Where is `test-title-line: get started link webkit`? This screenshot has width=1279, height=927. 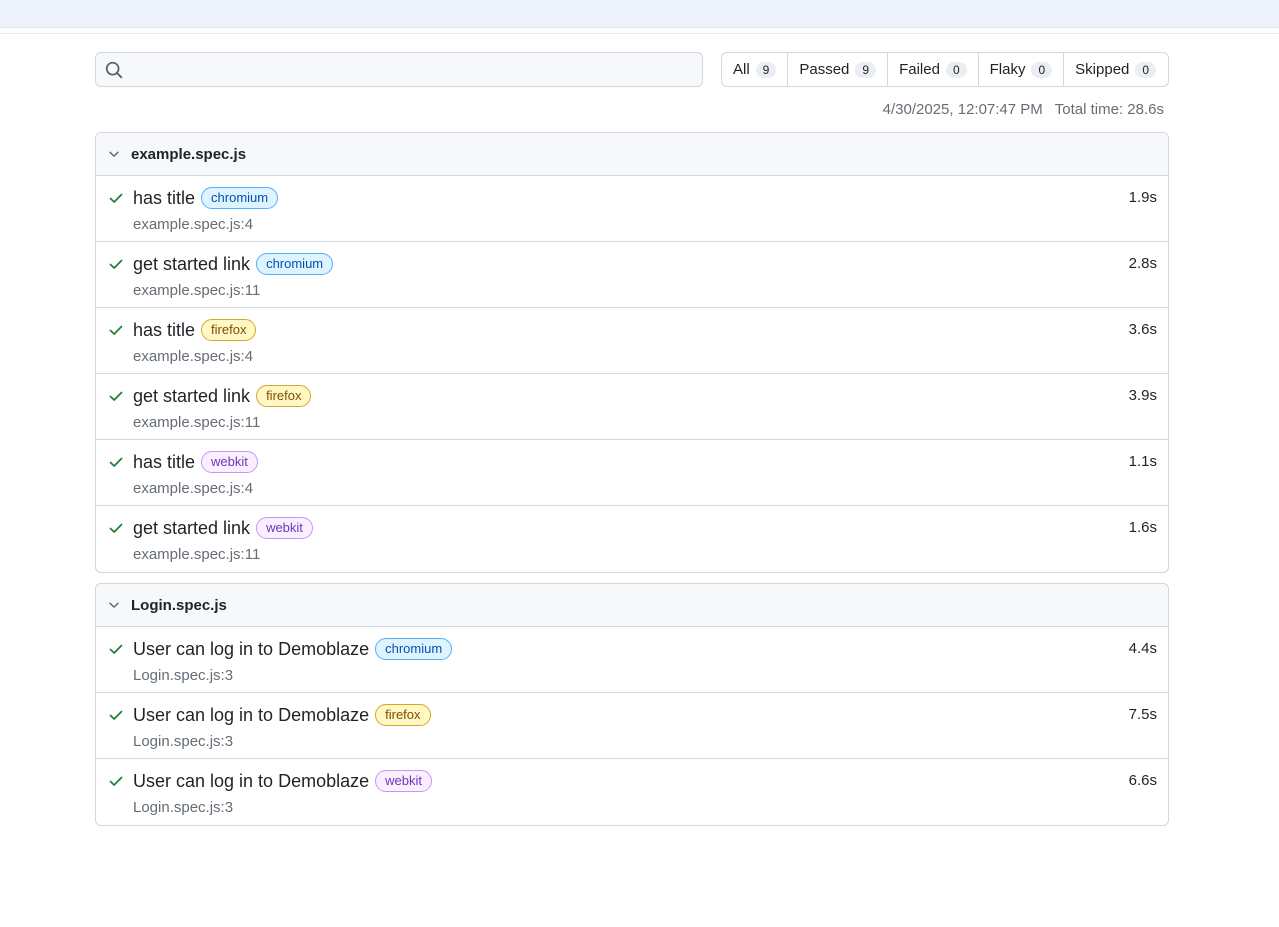
test-title-line: get started link webkit is located at coordinates (223, 528).